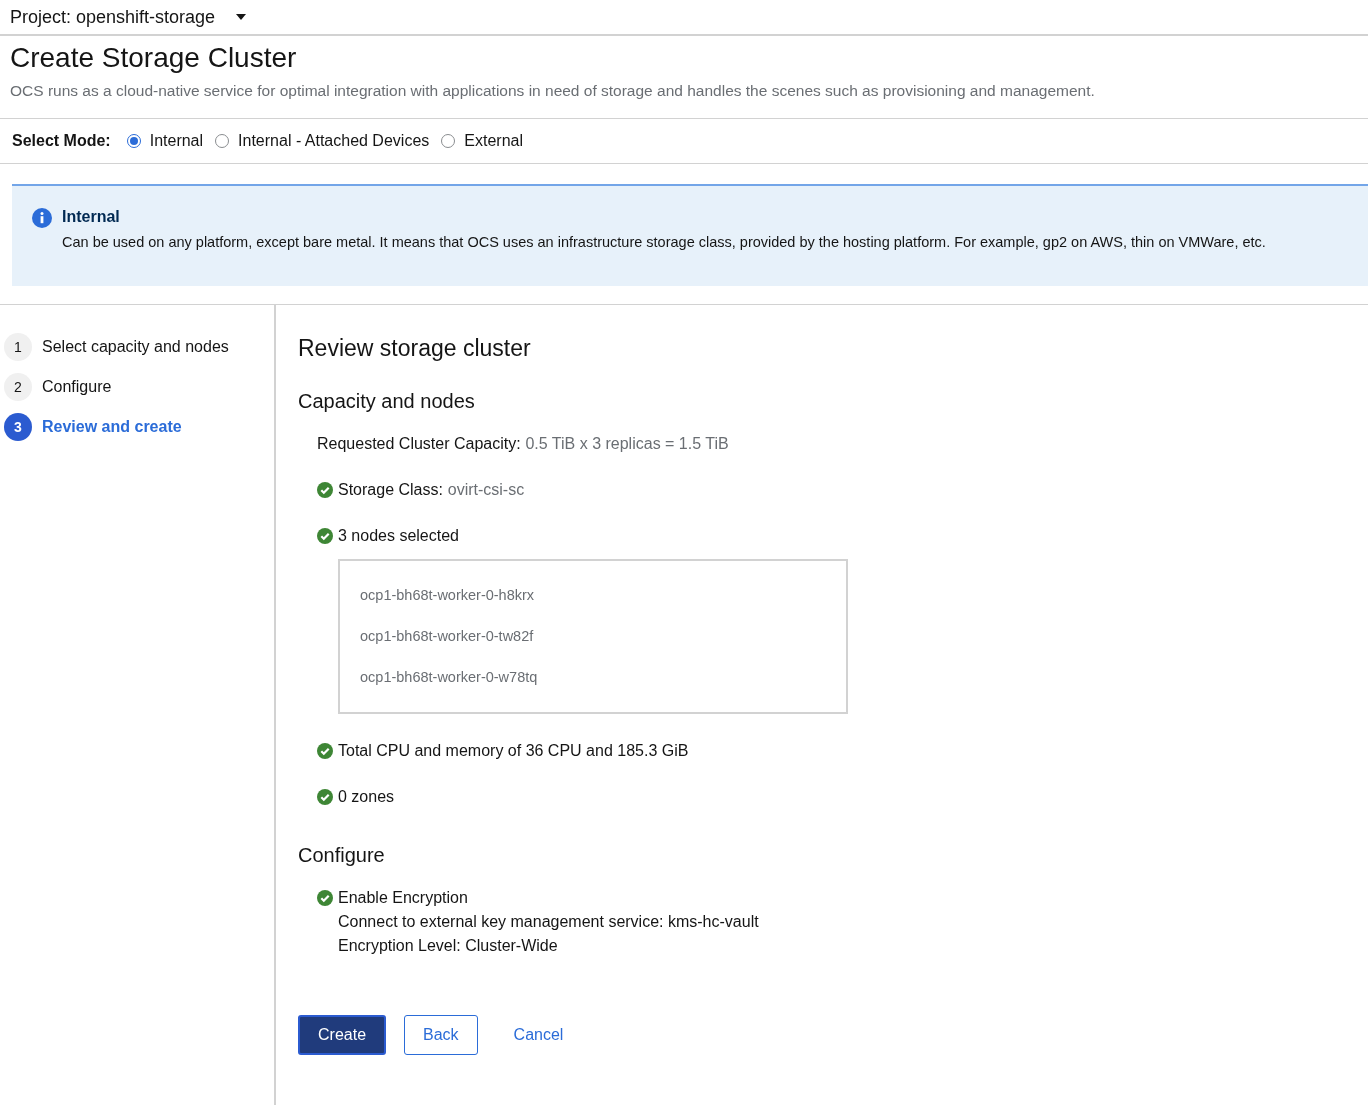 The image size is (1368, 1106). I want to click on alert-title: Internal, so click(91, 217).